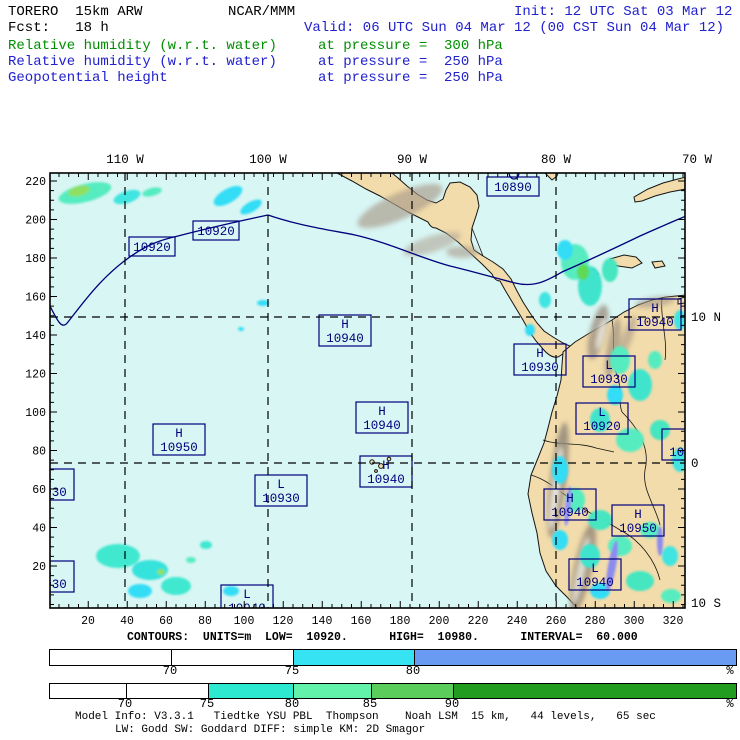 Image resolution: width=740 pixels, height=740 pixels. What do you see at coordinates (556, 160) in the screenshot?
I see `axis-label: 80 W` at bounding box center [556, 160].